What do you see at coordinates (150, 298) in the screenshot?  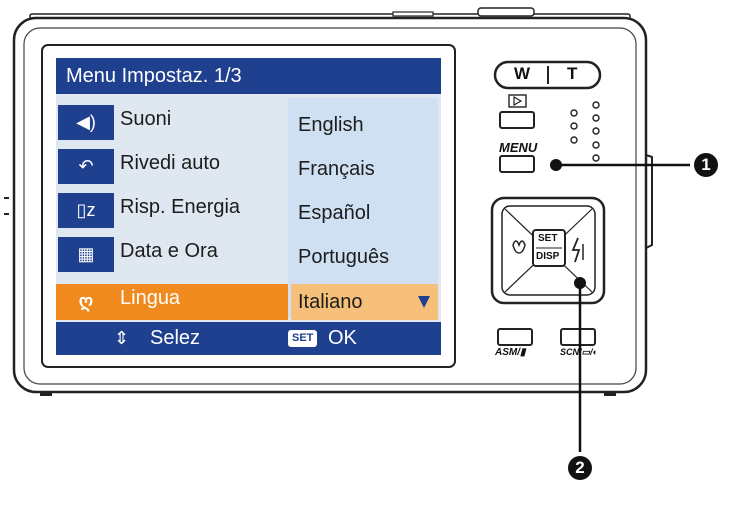 I see `menu-item-label: Lingua` at bounding box center [150, 298].